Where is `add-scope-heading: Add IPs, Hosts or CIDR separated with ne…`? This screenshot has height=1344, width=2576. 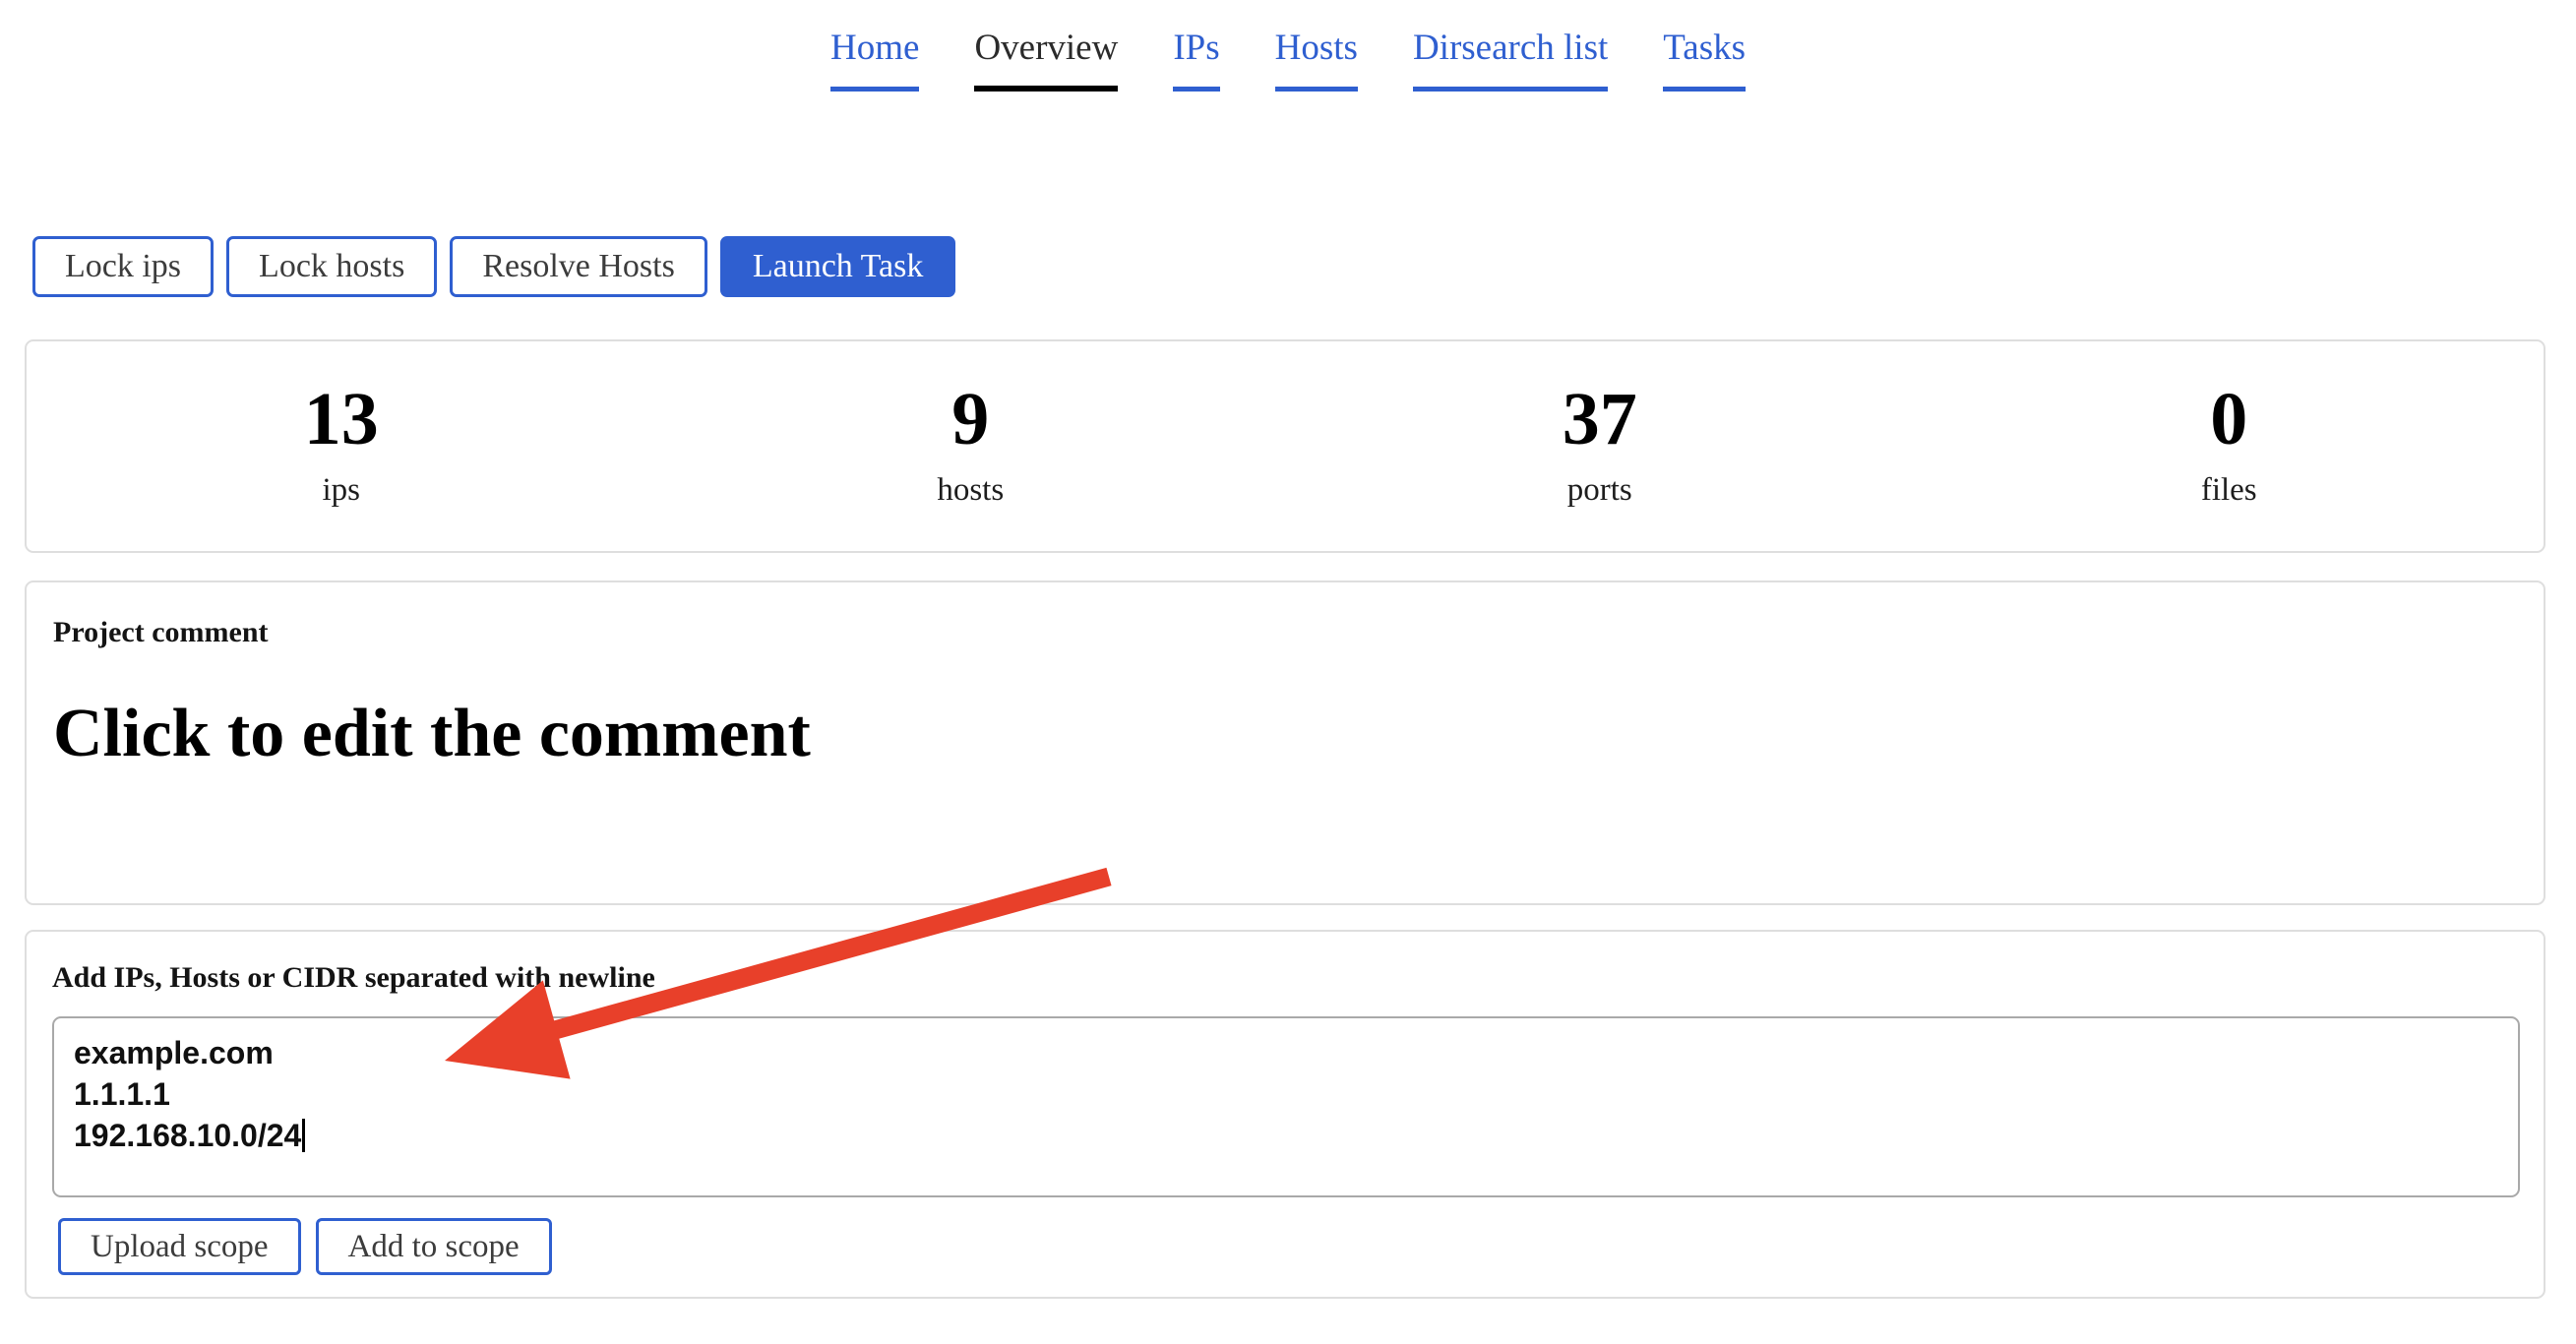
add-scope-heading: Add IPs, Hosts or CIDR separated with ne… is located at coordinates (353, 978).